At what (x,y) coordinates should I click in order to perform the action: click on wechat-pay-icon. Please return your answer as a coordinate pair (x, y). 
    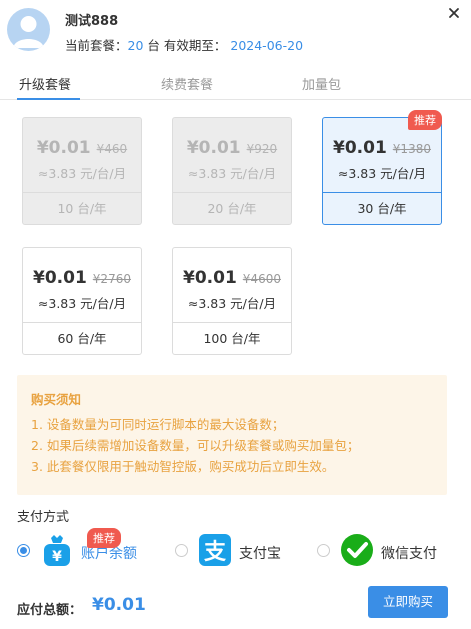
    Looking at the image, I should click on (357, 550).